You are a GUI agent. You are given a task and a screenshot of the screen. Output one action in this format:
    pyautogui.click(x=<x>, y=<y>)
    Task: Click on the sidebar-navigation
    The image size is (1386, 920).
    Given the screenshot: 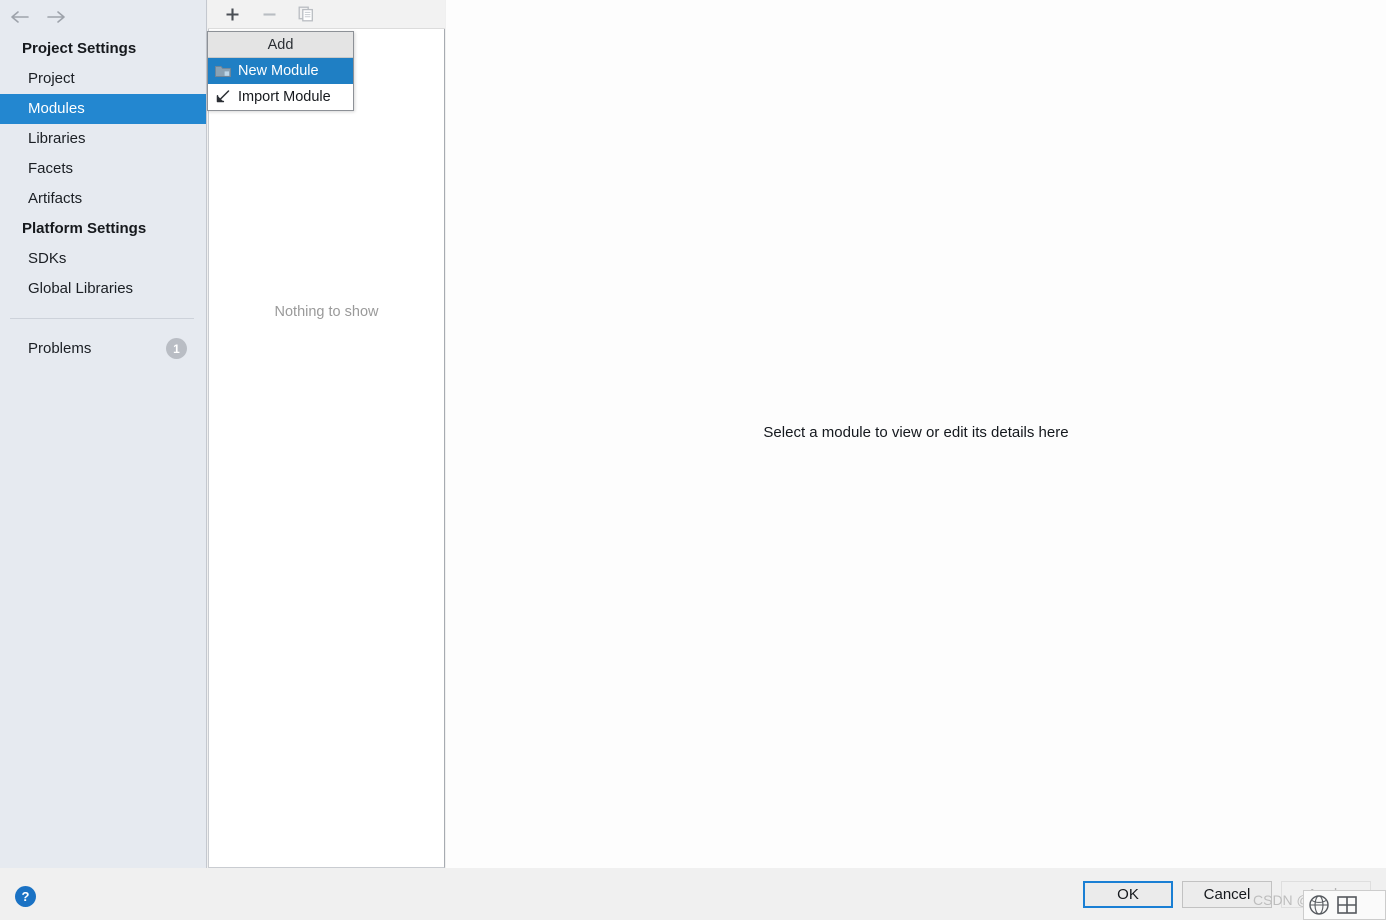 What is the action you would take?
    pyautogui.click(x=103, y=17)
    